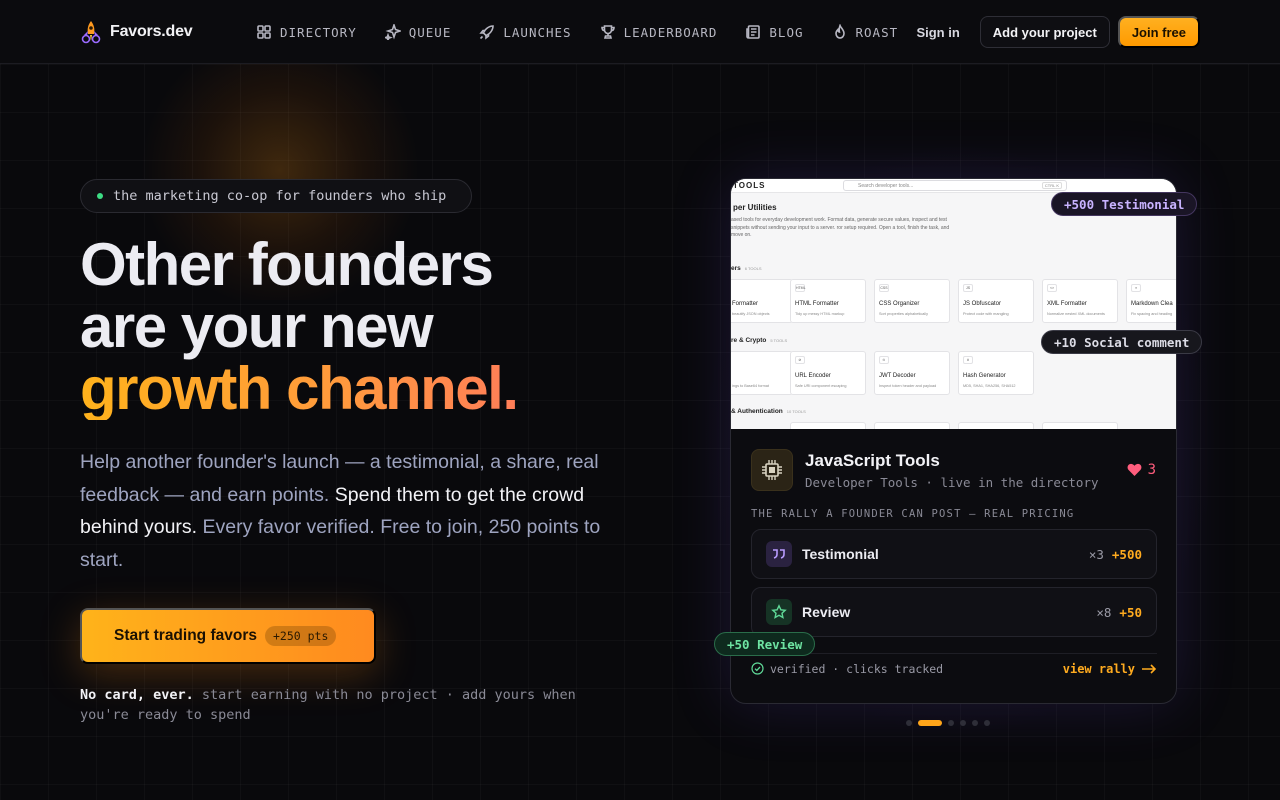 The width and height of the screenshot is (1280, 800). I want to click on rally-row-testimonial: Testimonial ×3 +500, so click(954, 554).